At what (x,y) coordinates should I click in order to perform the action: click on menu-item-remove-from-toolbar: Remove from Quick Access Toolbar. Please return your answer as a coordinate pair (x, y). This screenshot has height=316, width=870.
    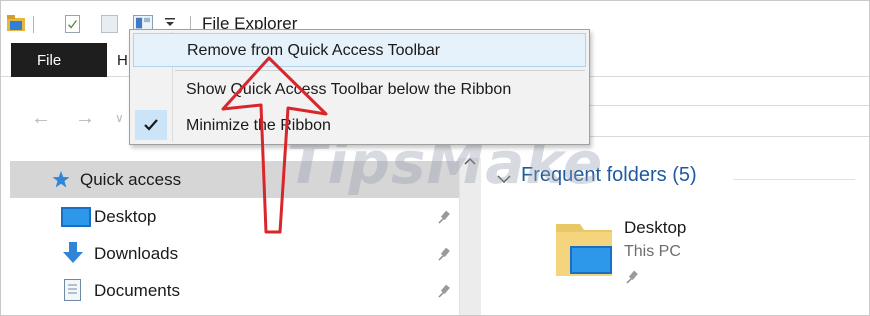
    Looking at the image, I should click on (359, 50).